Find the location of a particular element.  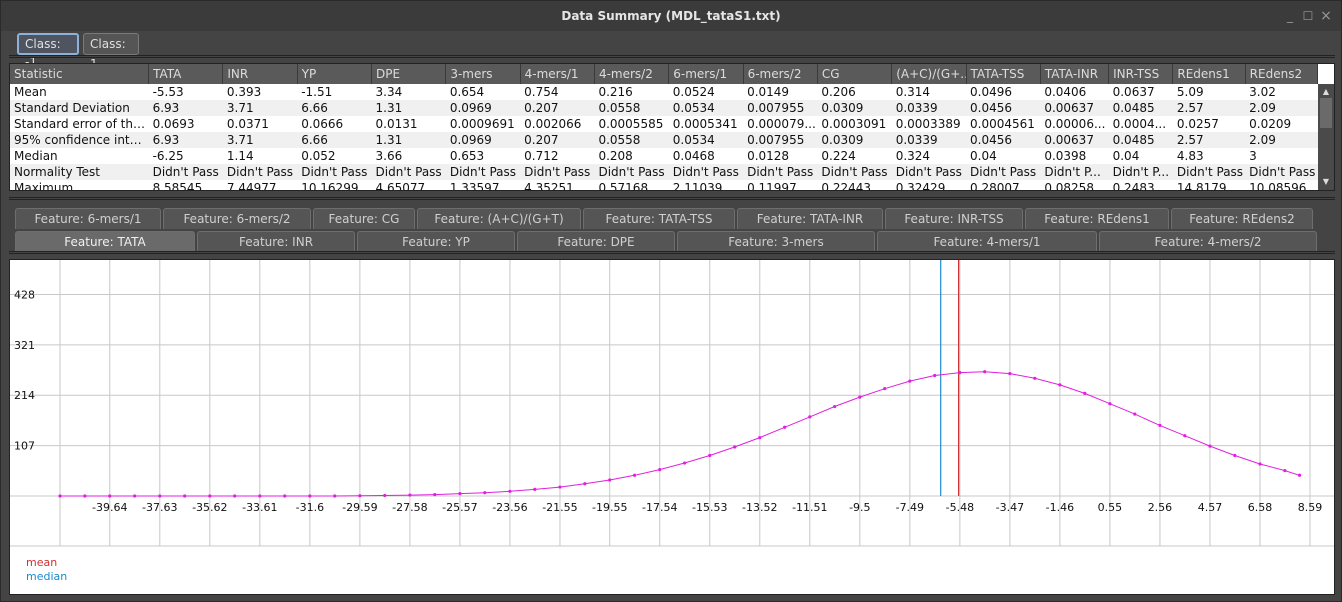

title-bar: Data Summary (MDL_tataS1.txt) _ ☐ × is located at coordinates (671, 16).